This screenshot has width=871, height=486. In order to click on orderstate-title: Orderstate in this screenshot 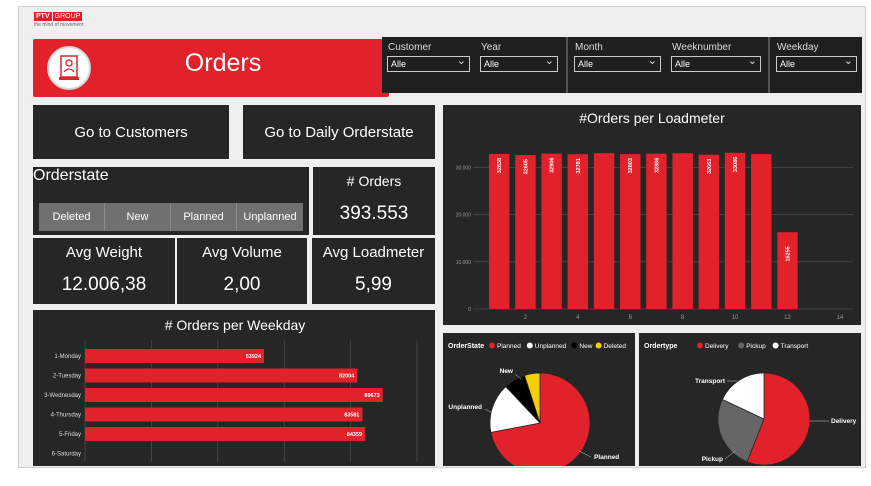, I will do `click(71, 175)`.